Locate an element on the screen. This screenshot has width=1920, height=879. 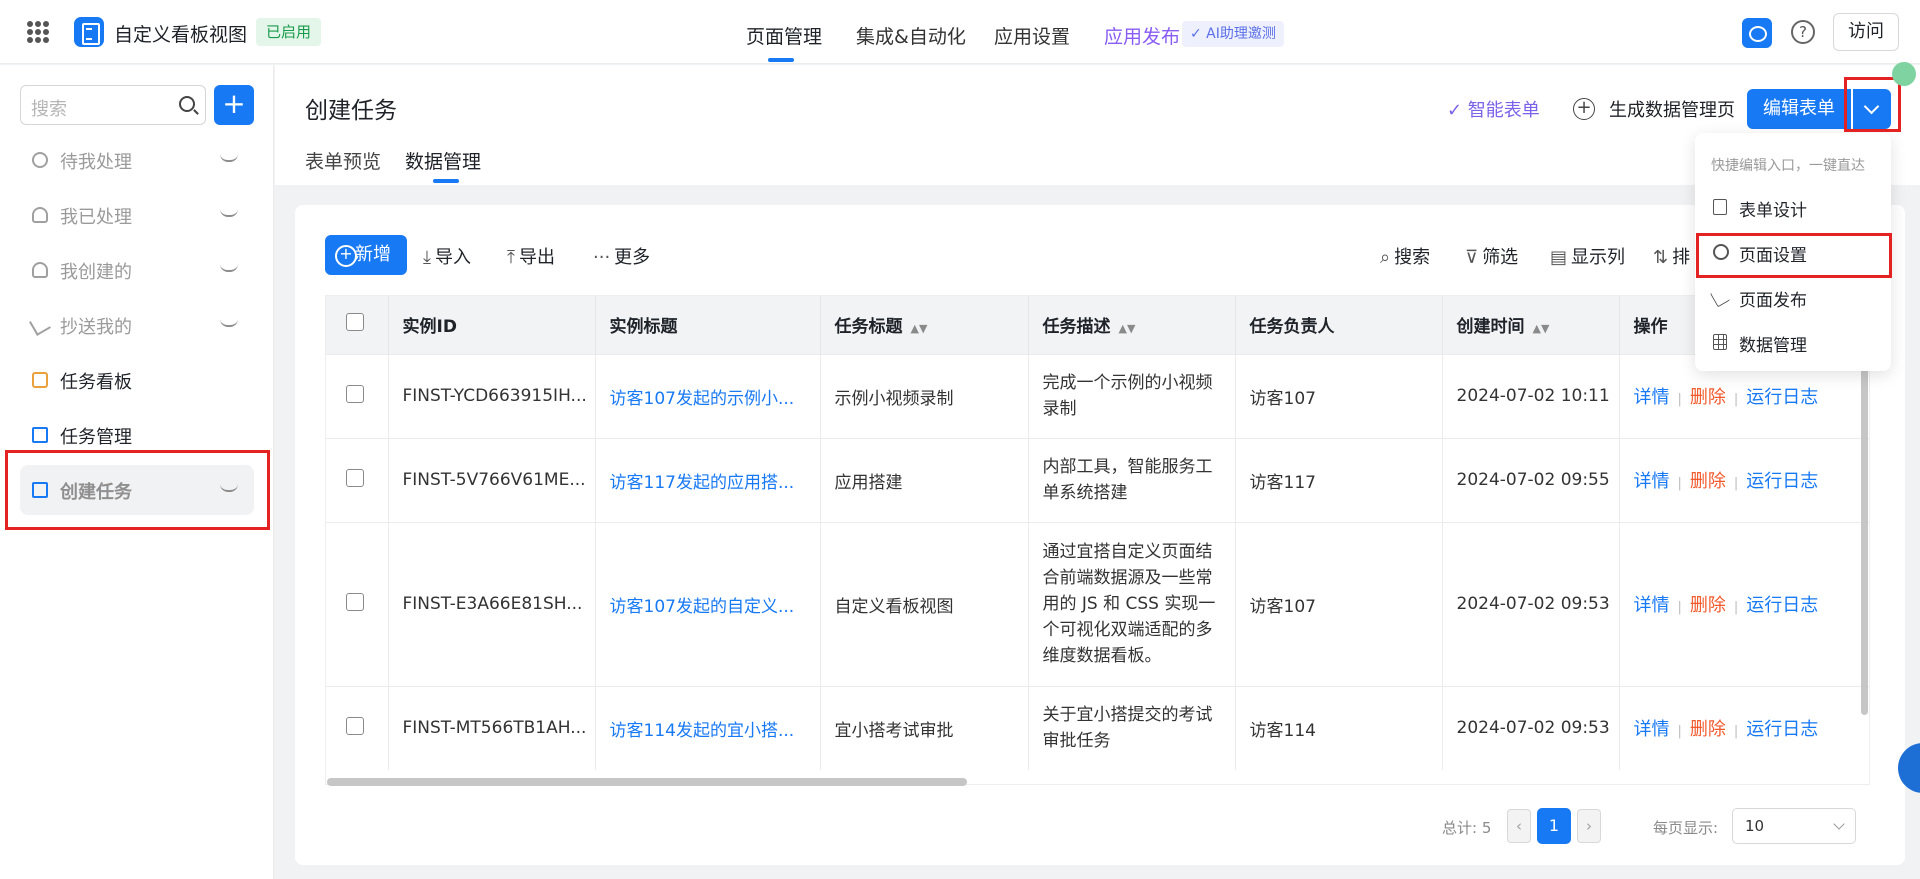
next-page-button: › is located at coordinates (1589, 826).